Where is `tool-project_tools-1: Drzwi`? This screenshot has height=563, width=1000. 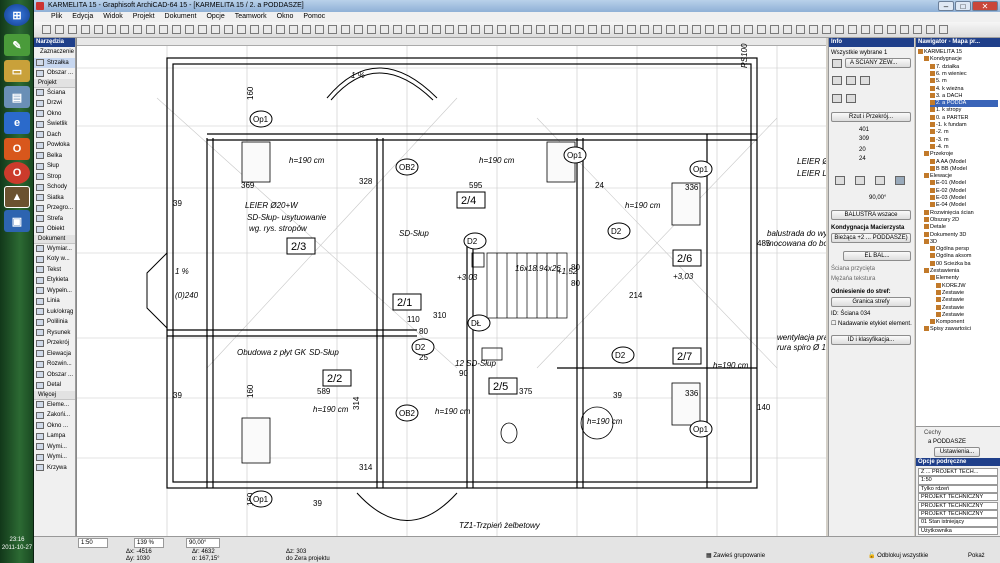 tool-project_tools-1: Drzwi is located at coordinates (54, 103).